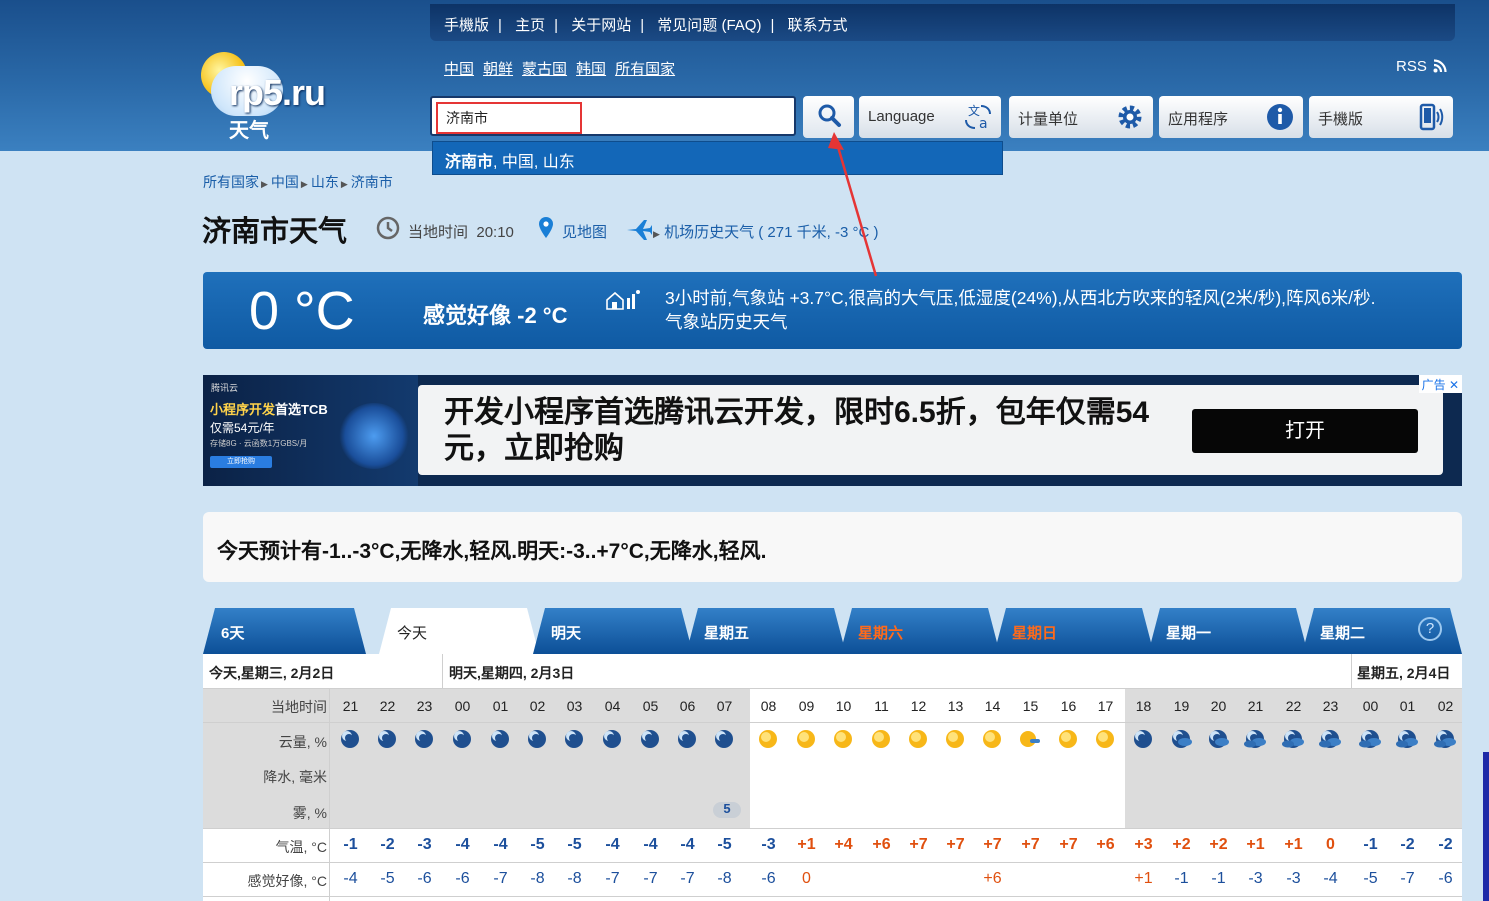 The width and height of the screenshot is (1489, 901). Describe the element at coordinates (459, 69) in the screenshot. I see `country-link: 中国` at that location.